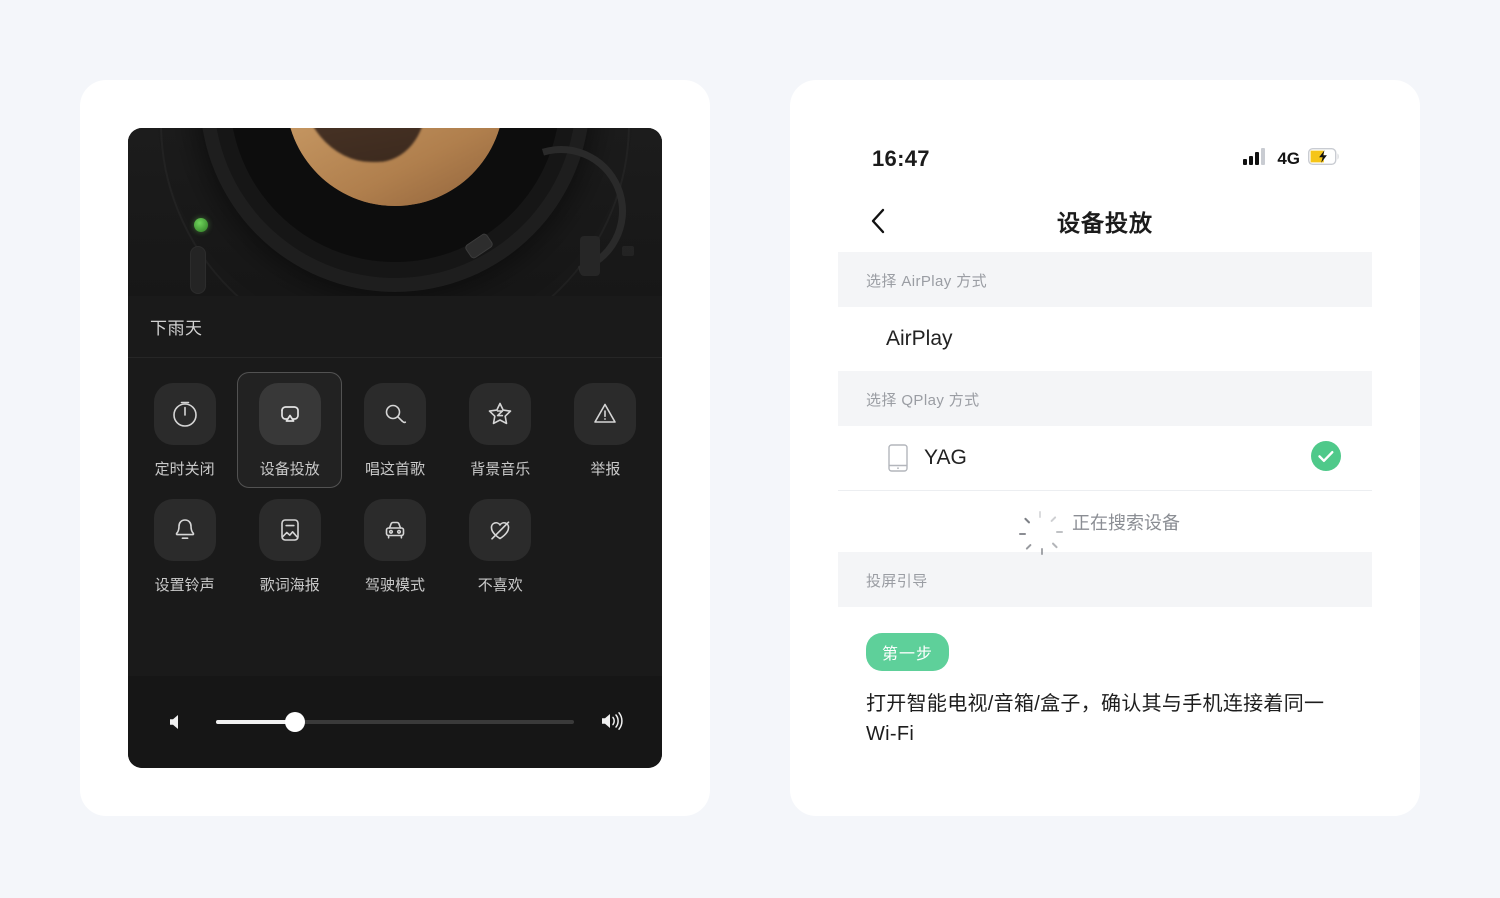 This screenshot has height=898, width=1500. I want to click on action-dislike: 不喜欢, so click(500, 546).